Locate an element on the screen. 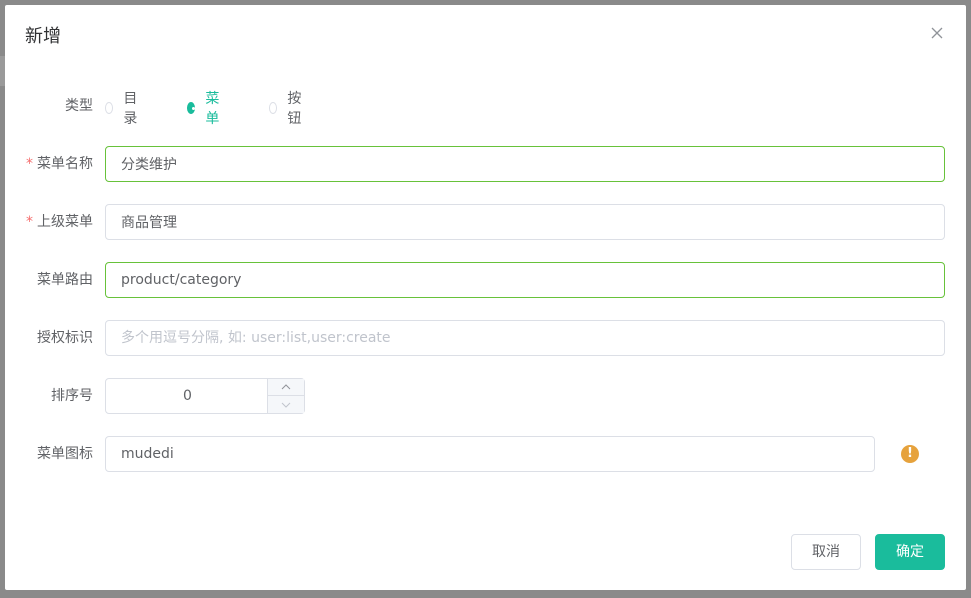 The image size is (971, 598). parent-menu-label: * 上级菜单 is located at coordinates (46, 222).